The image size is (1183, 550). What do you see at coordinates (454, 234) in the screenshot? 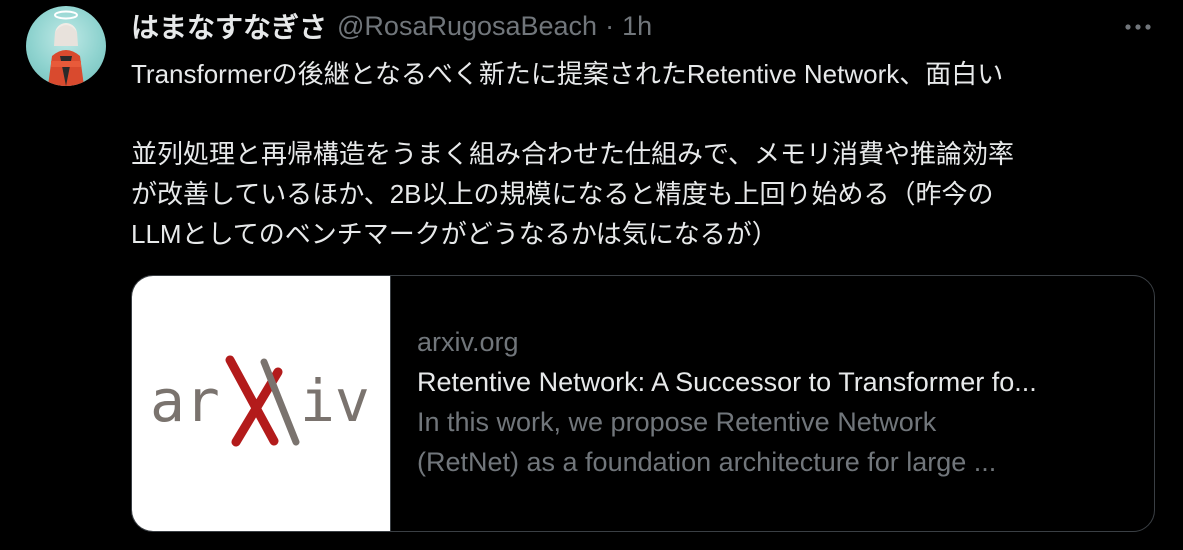
I see `tweet-line: LLMとしてのベンチマークがどうなるかは気になるが）` at bounding box center [454, 234].